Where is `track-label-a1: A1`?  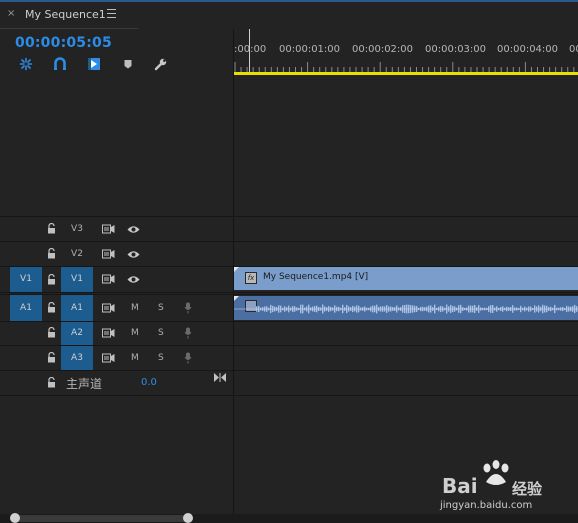 track-label-a1: A1 is located at coordinates (77, 308).